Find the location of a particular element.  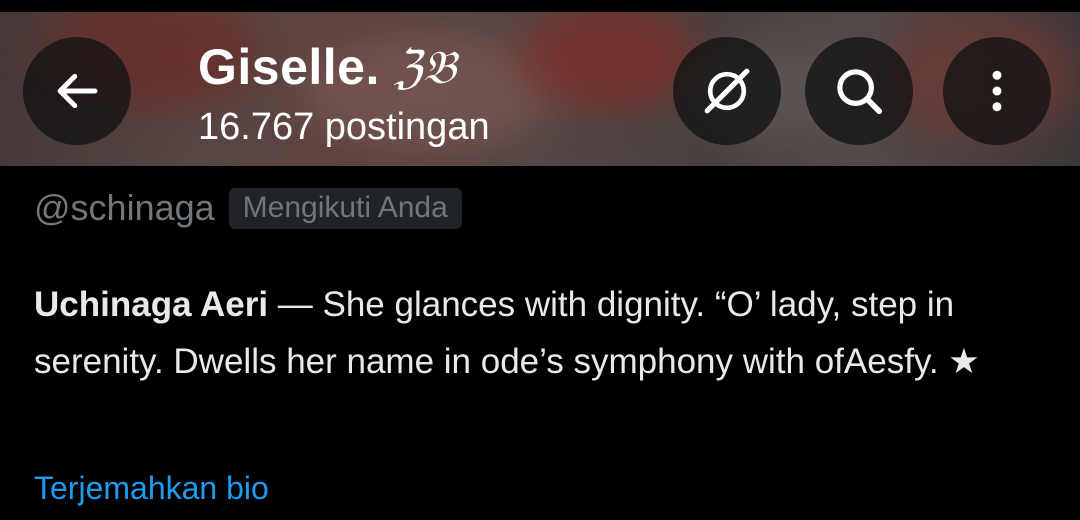

display-name: Giselle. ℨ𝔅 is located at coordinates (327, 67).